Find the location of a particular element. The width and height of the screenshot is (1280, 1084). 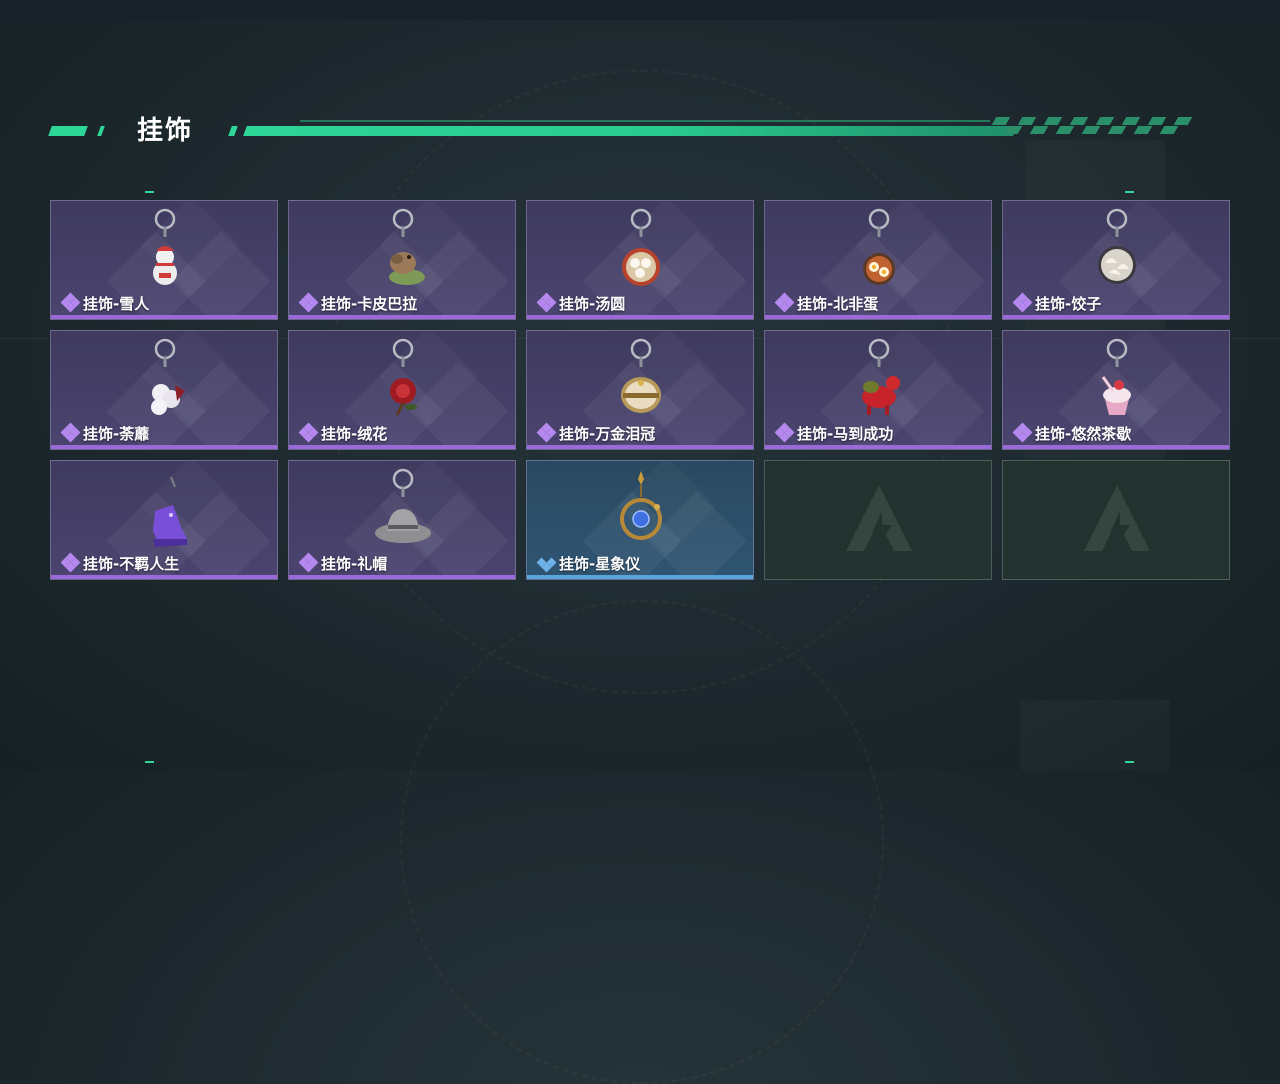

cupcake-charm-icon is located at coordinates (1116, 376).